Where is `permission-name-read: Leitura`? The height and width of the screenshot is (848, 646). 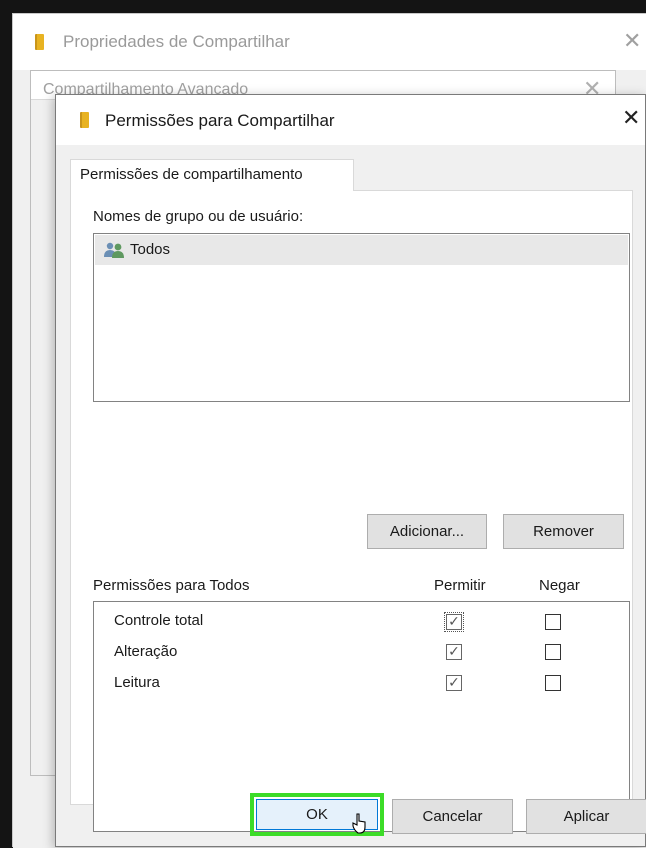
permission-name-read: Leitura is located at coordinates (137, 682).